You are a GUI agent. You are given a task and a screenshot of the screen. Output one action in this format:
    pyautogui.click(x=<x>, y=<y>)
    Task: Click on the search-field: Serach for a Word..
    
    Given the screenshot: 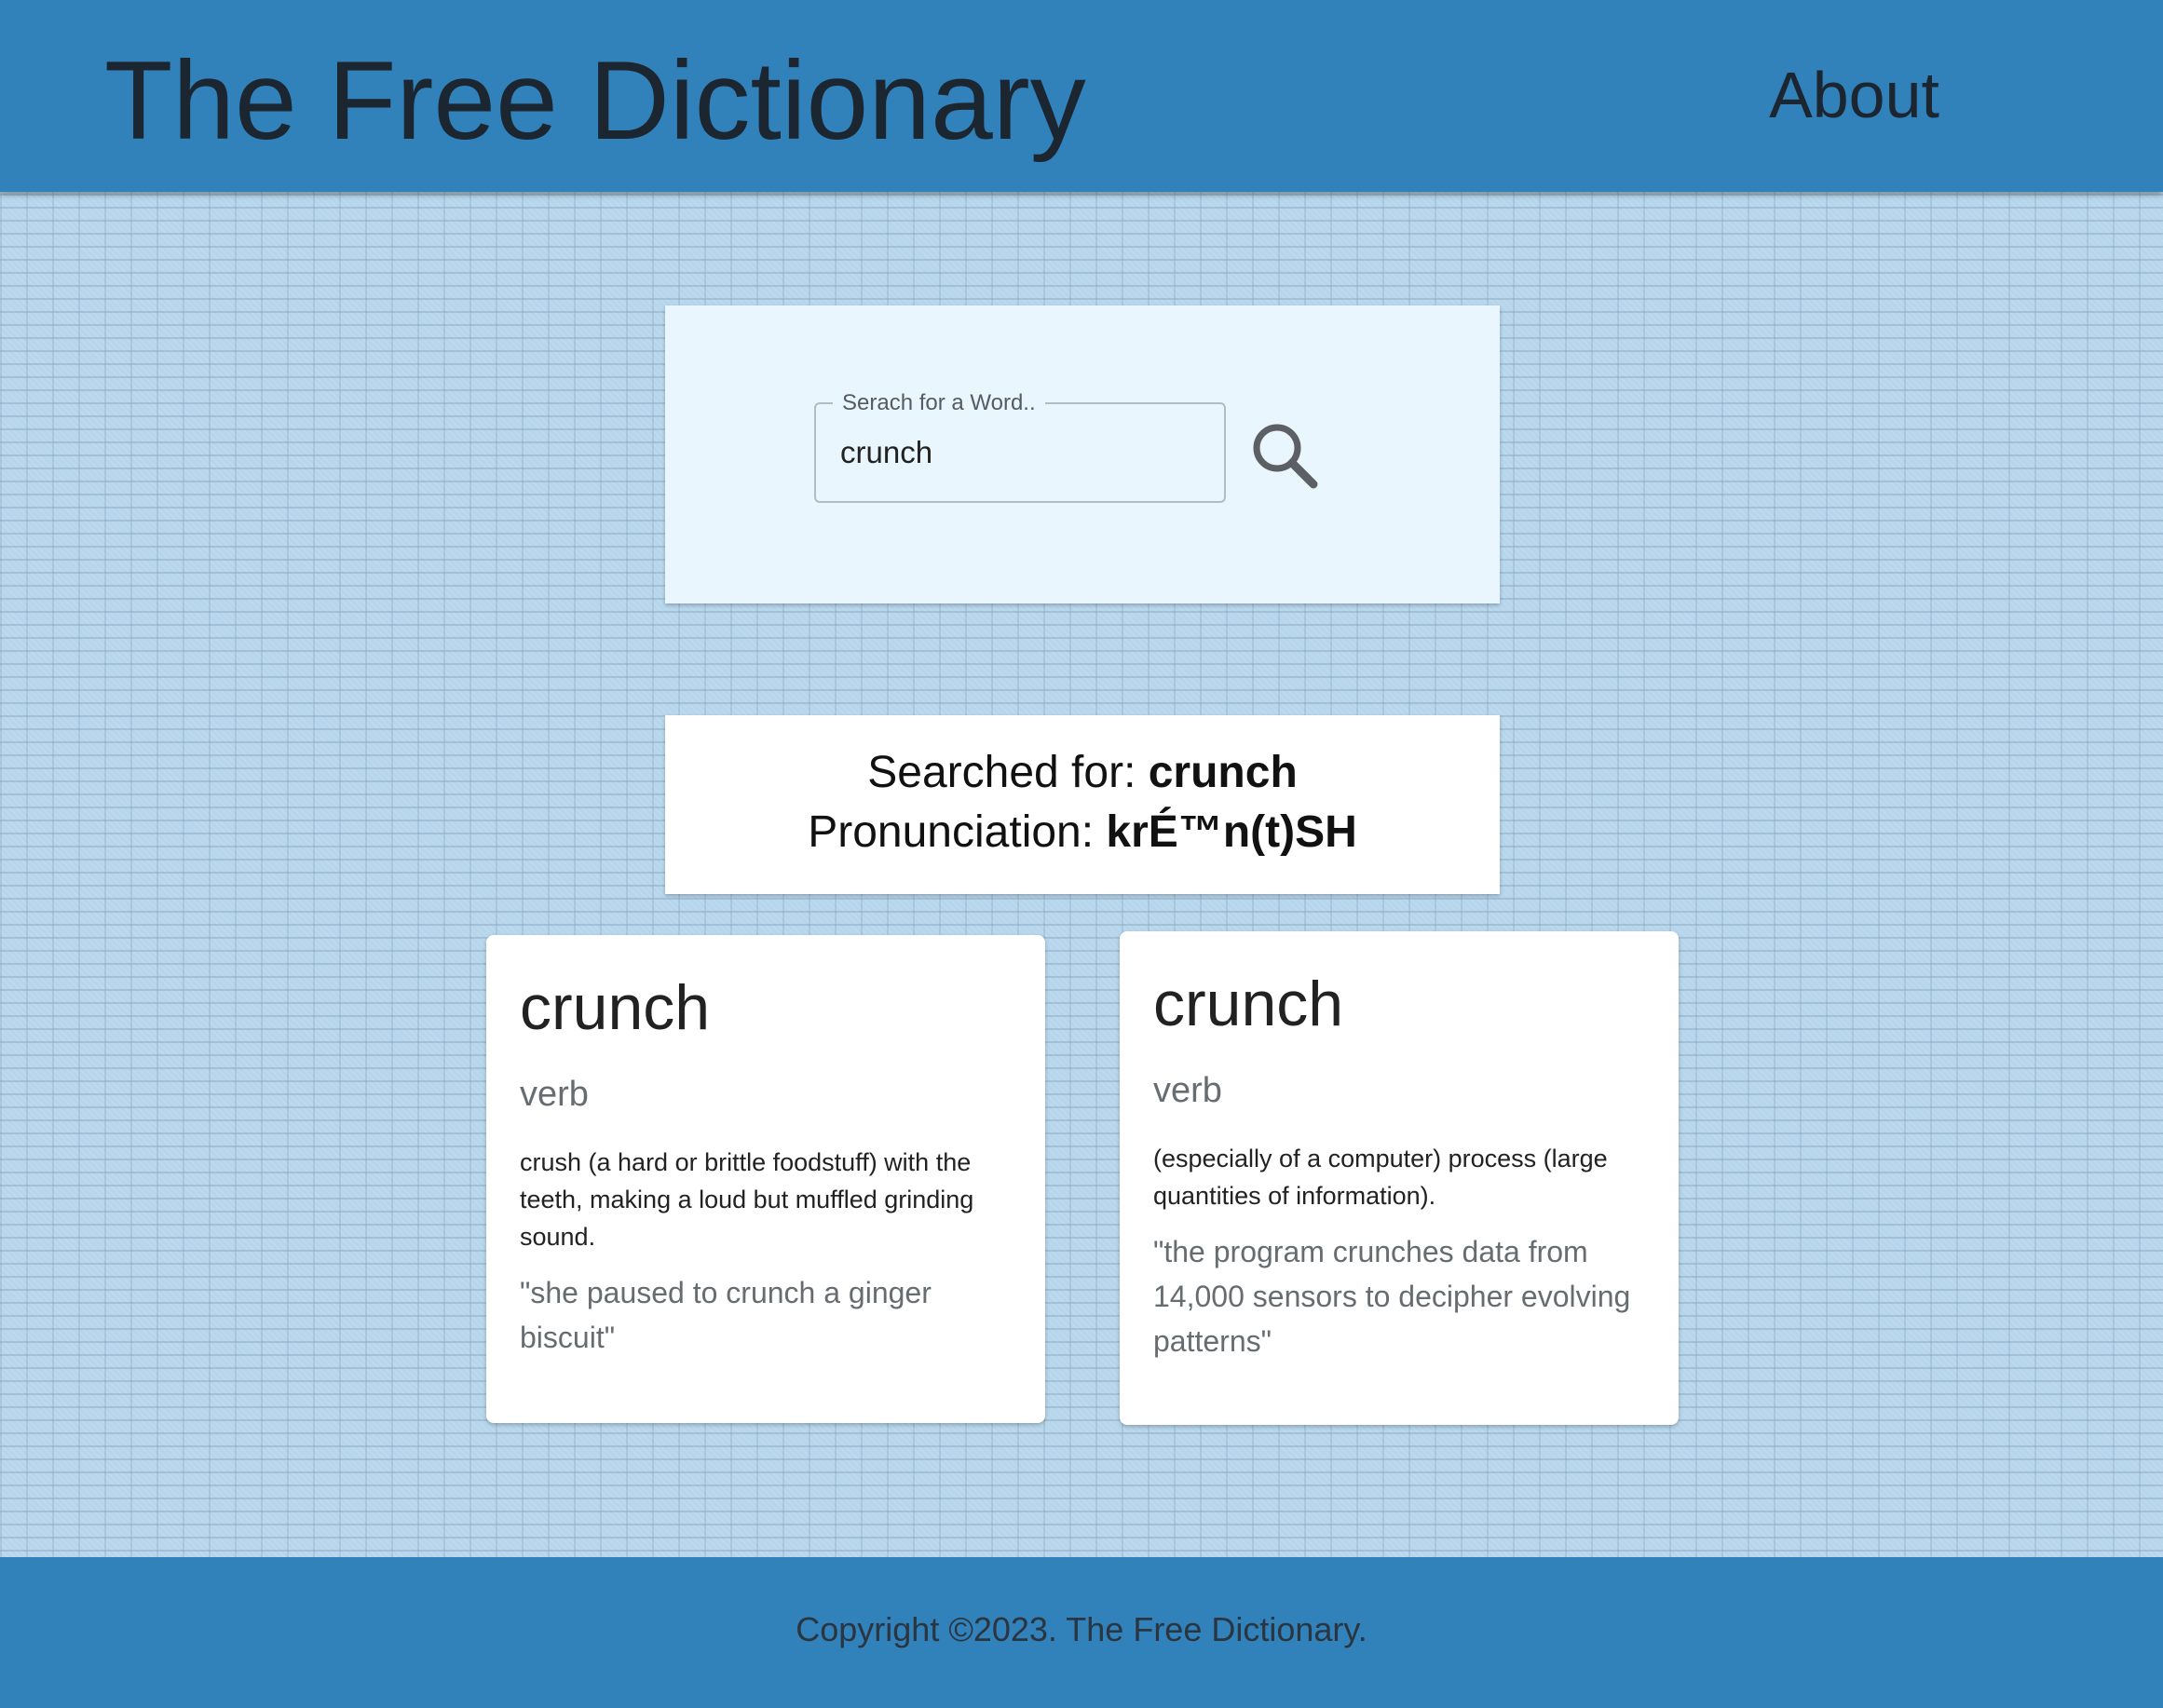 What is the action you would take?
    pyautogui.click(x=1020, y=446)
    